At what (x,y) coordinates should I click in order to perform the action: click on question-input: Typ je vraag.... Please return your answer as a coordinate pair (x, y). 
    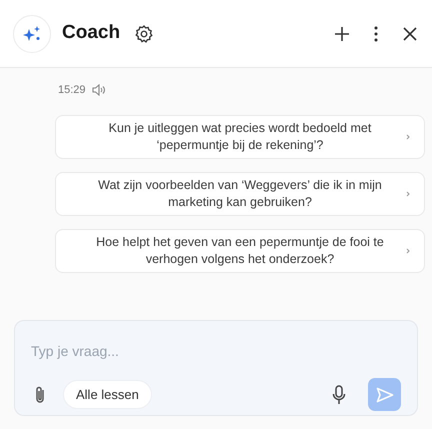
    Looking at the image, I should click on (181, 351).